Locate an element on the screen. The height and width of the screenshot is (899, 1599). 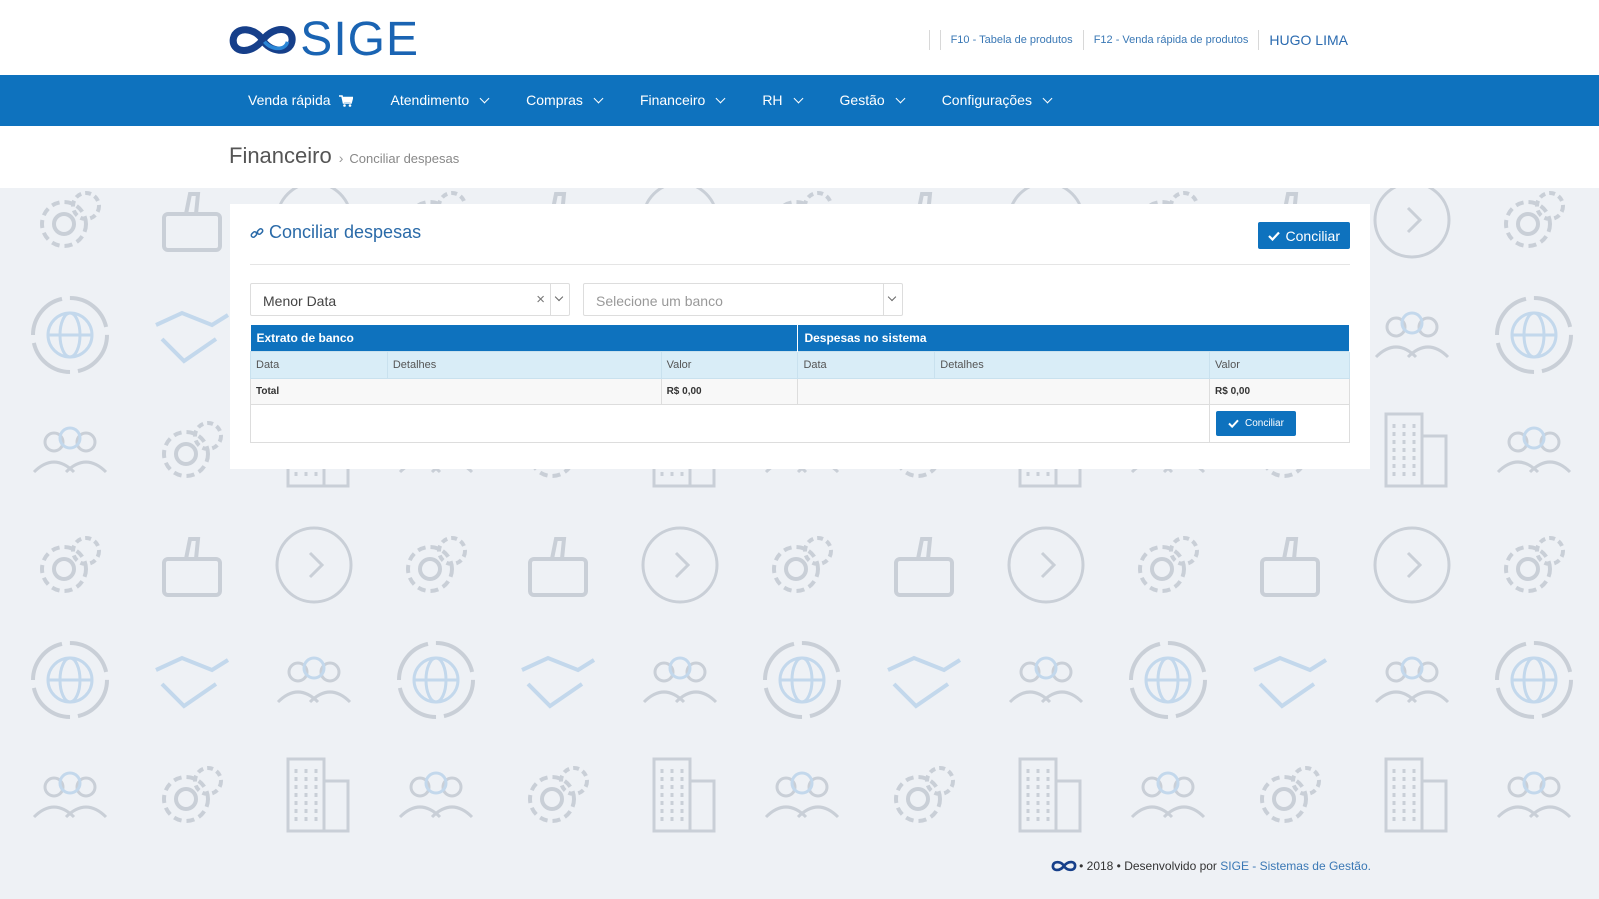
breadcrumb: Financeiro › Conciliar despesas is located at coordinates (344, 156).